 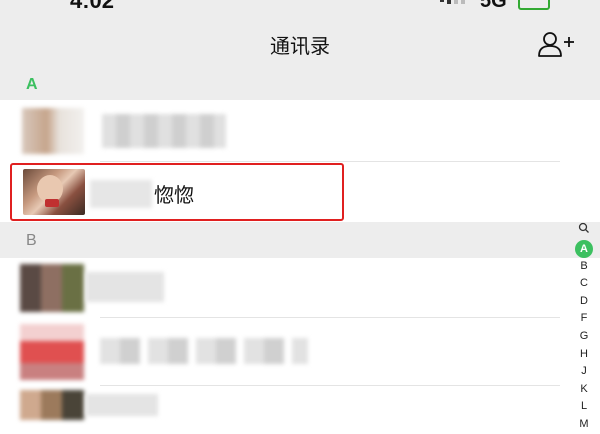 What do you see at coordinates (584, 248) in the screenshot?
I see `index-letter-a: A` at bounding box center [584, 248].